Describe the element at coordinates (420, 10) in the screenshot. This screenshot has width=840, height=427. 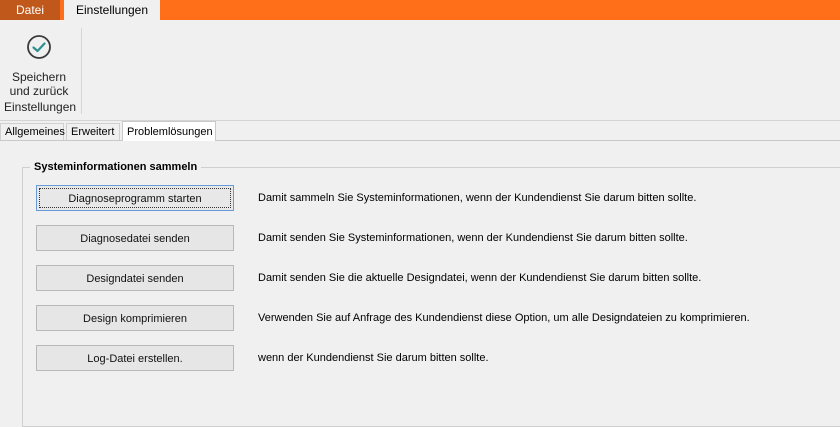
I see `menu-bar: Datei Einstellungen` at that location.